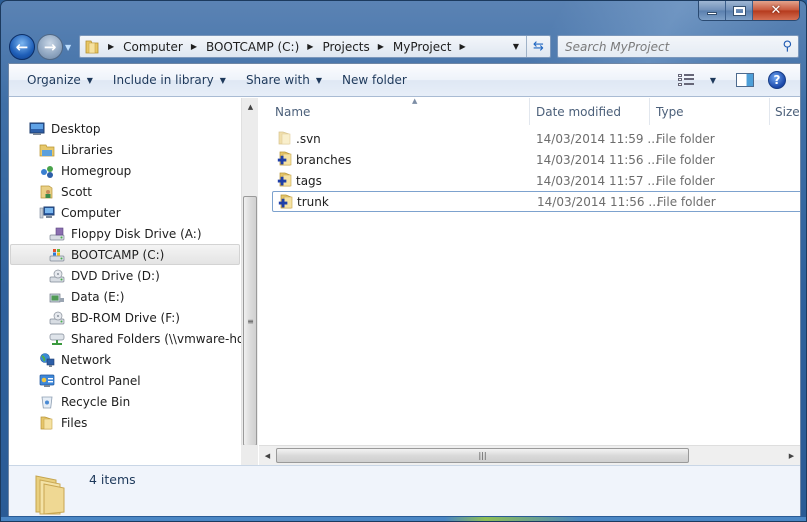  I want to click on help-icon: ?, so click(777, 80).